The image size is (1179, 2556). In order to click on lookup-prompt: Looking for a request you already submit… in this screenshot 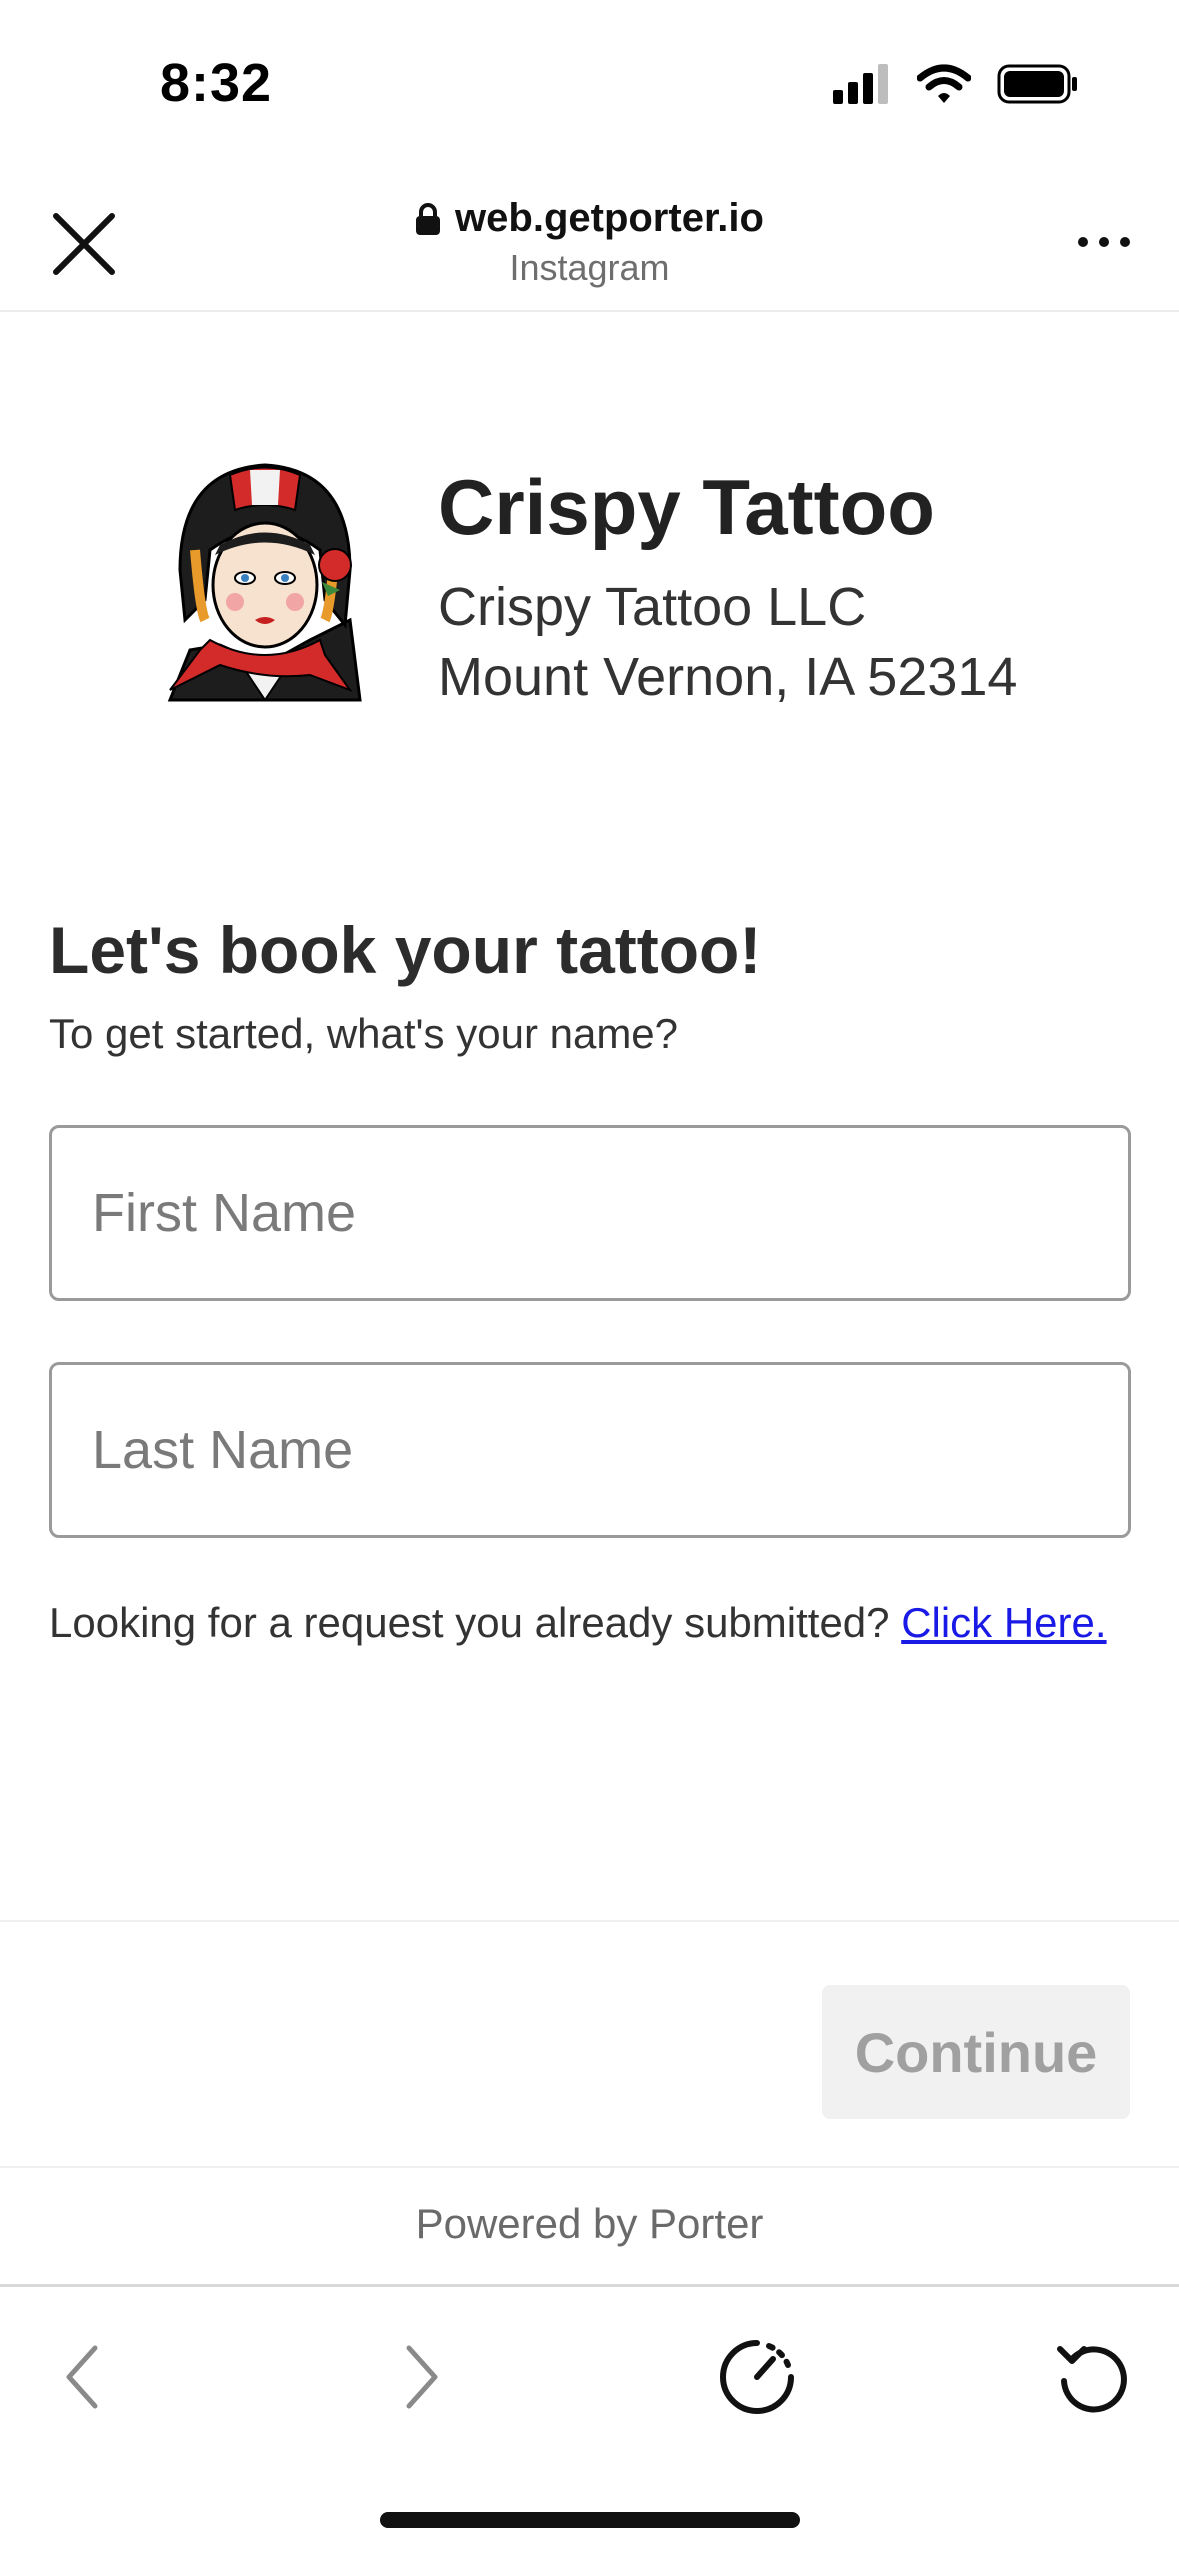, I will do `click(599, 1623)`.